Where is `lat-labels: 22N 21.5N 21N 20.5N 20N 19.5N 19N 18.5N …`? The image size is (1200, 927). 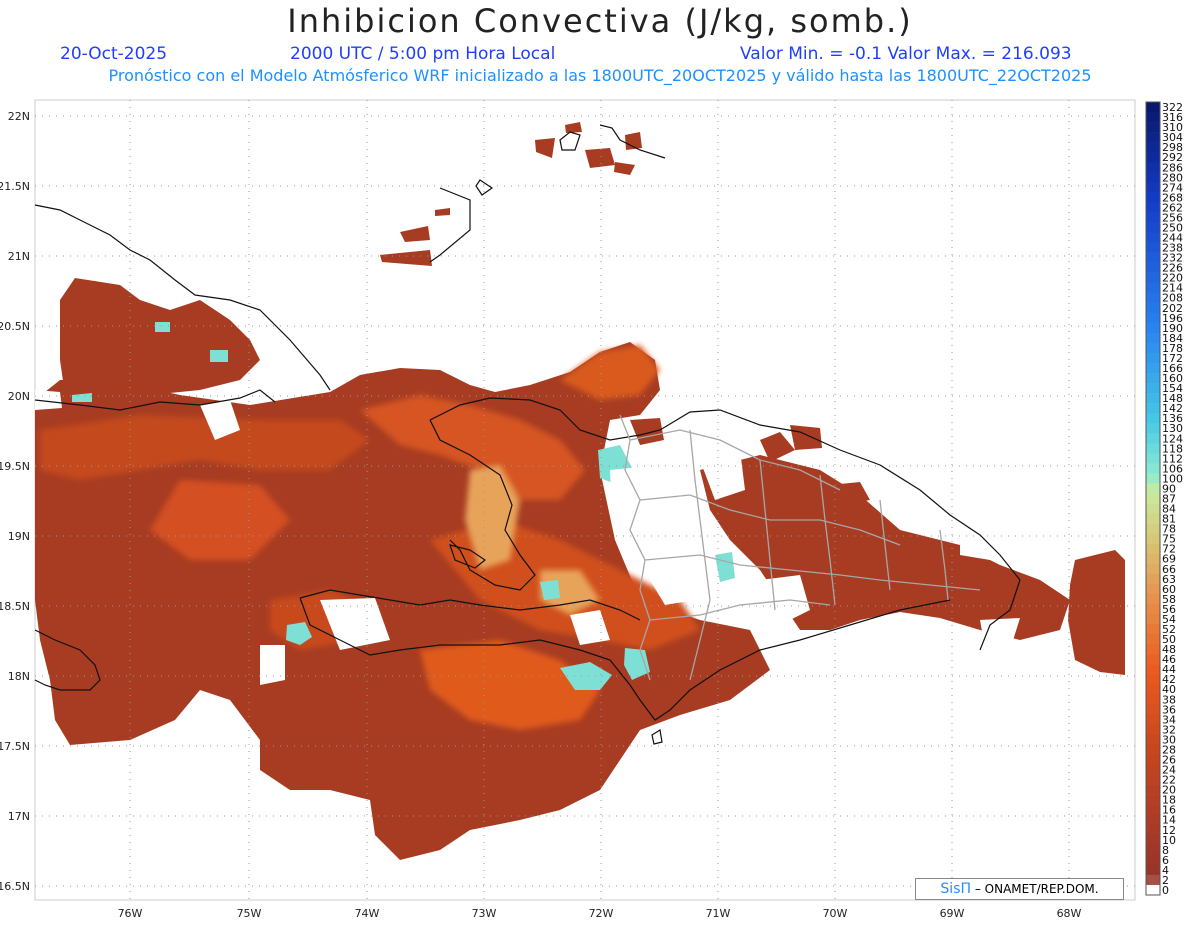
lat-labels: 22N 21.5N 21N 20.5N 20N 19.5N 19N 18.5N … is located at coordinates (15, 501).